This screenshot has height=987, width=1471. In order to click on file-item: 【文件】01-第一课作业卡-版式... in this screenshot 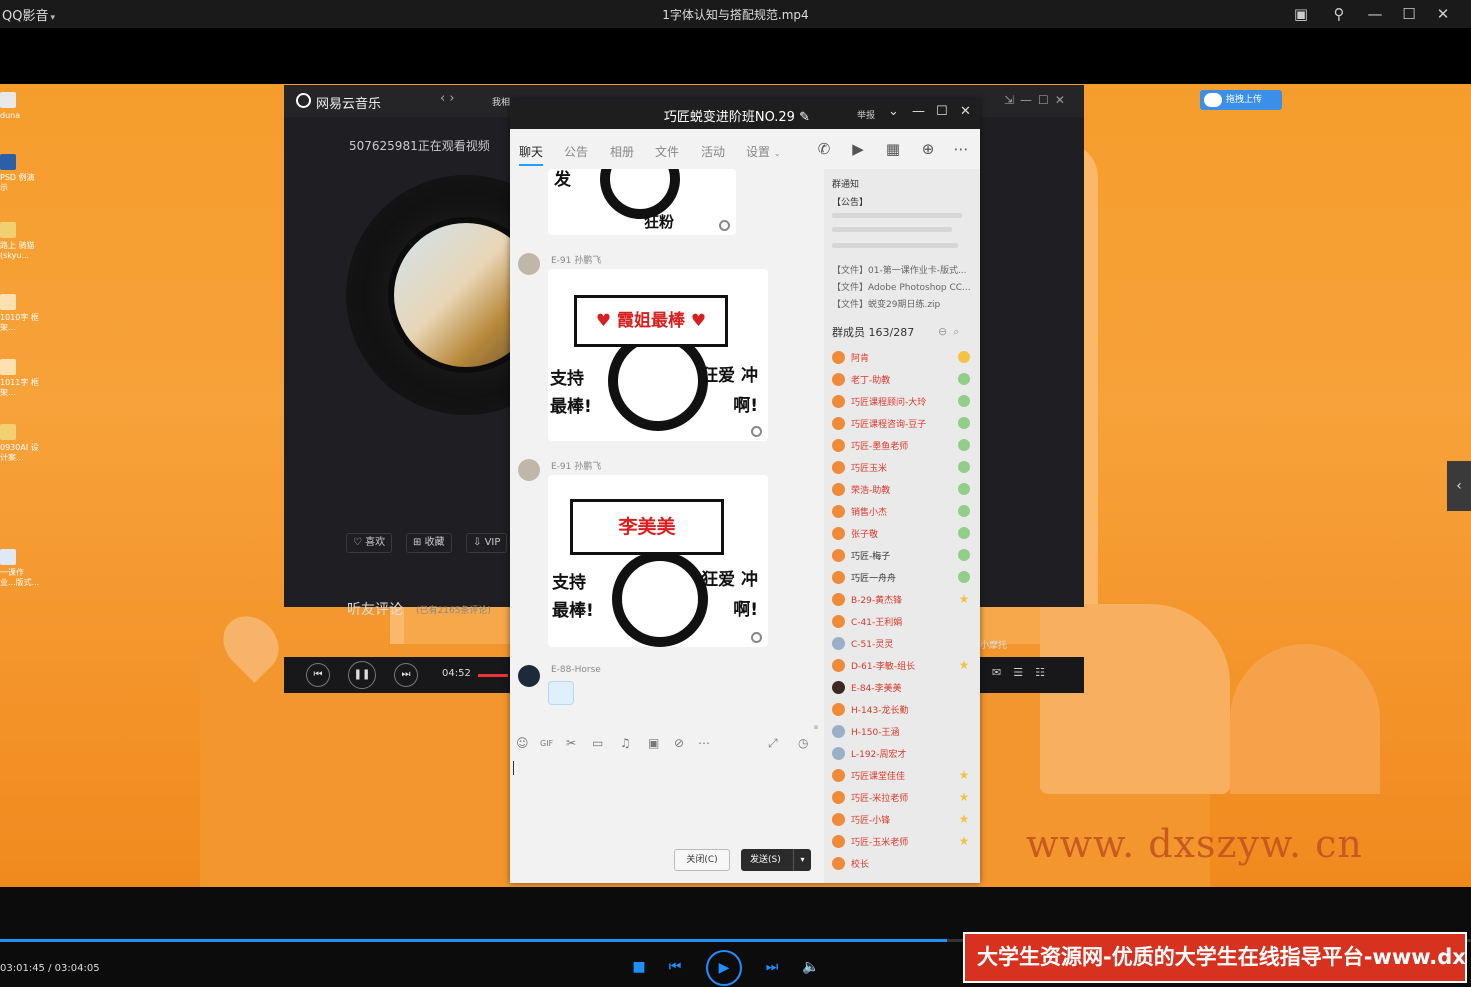, I will do `click(899, 269)`.